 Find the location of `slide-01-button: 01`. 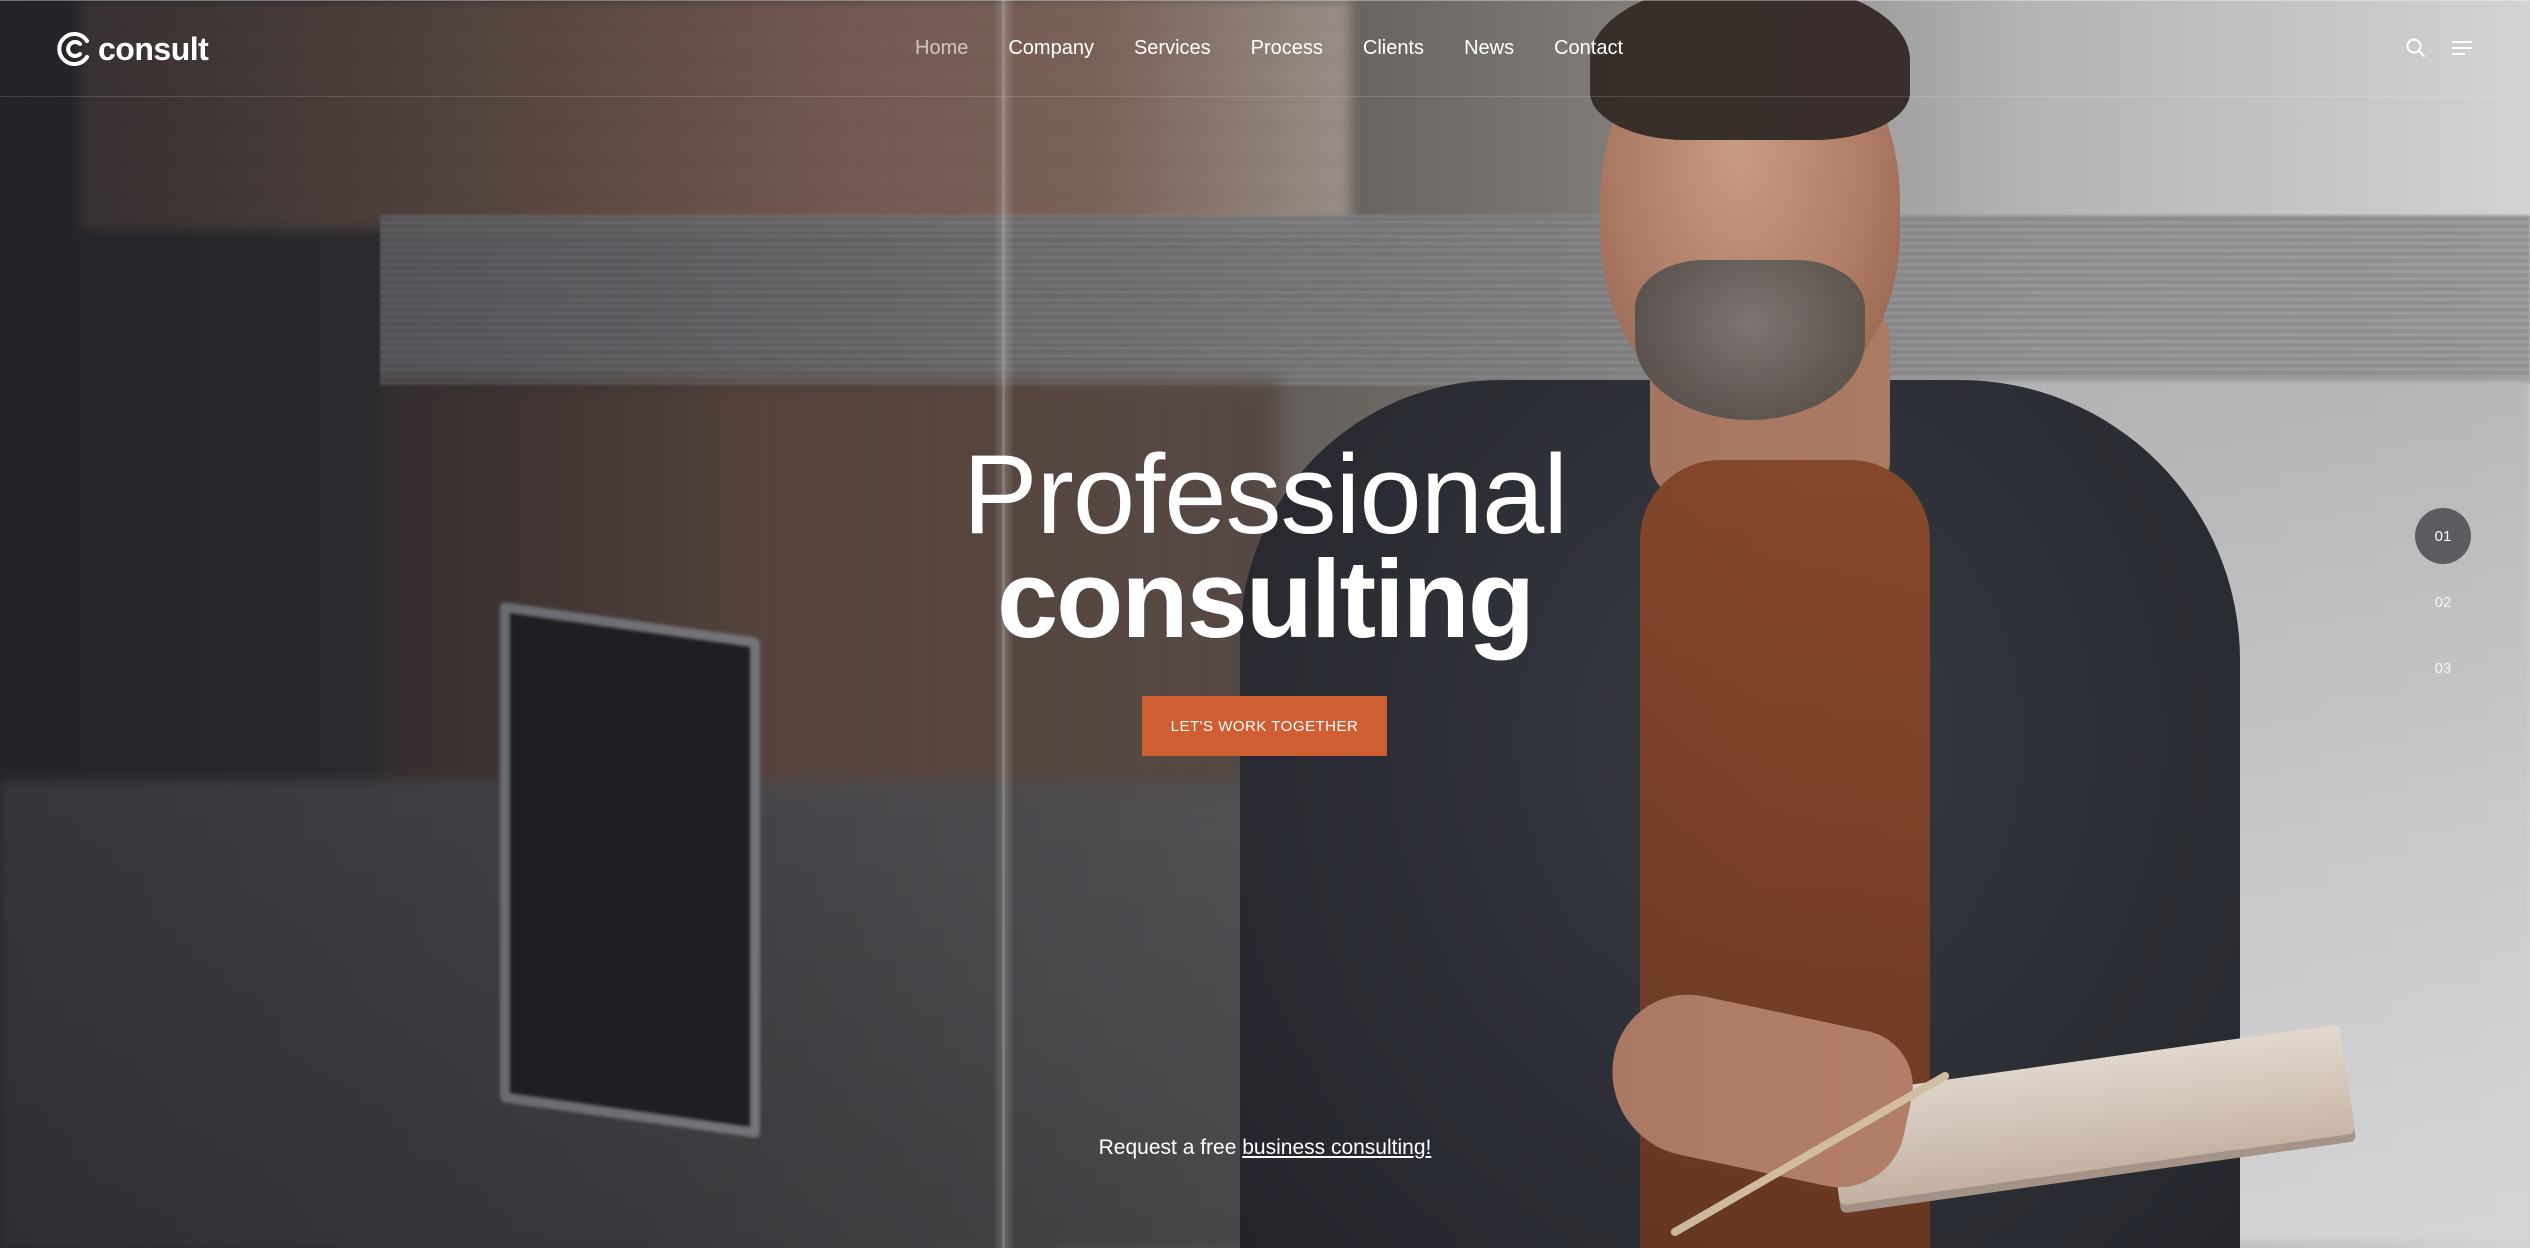

slide-01-button: 01 is located at coordinates (2443, 536).